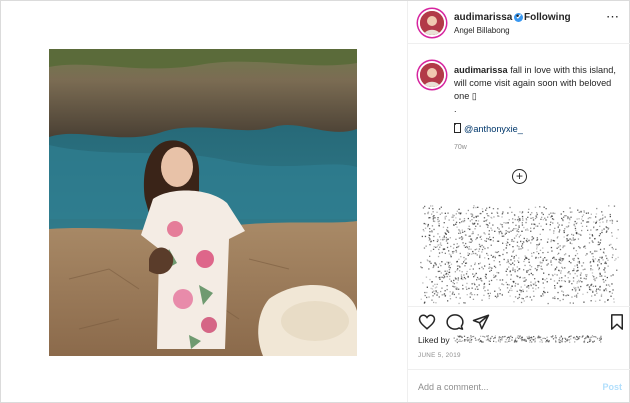 Image resolution: width=630 pixels, height=403 pixels. I want to click on bookmark-icon, so click(617, 322).